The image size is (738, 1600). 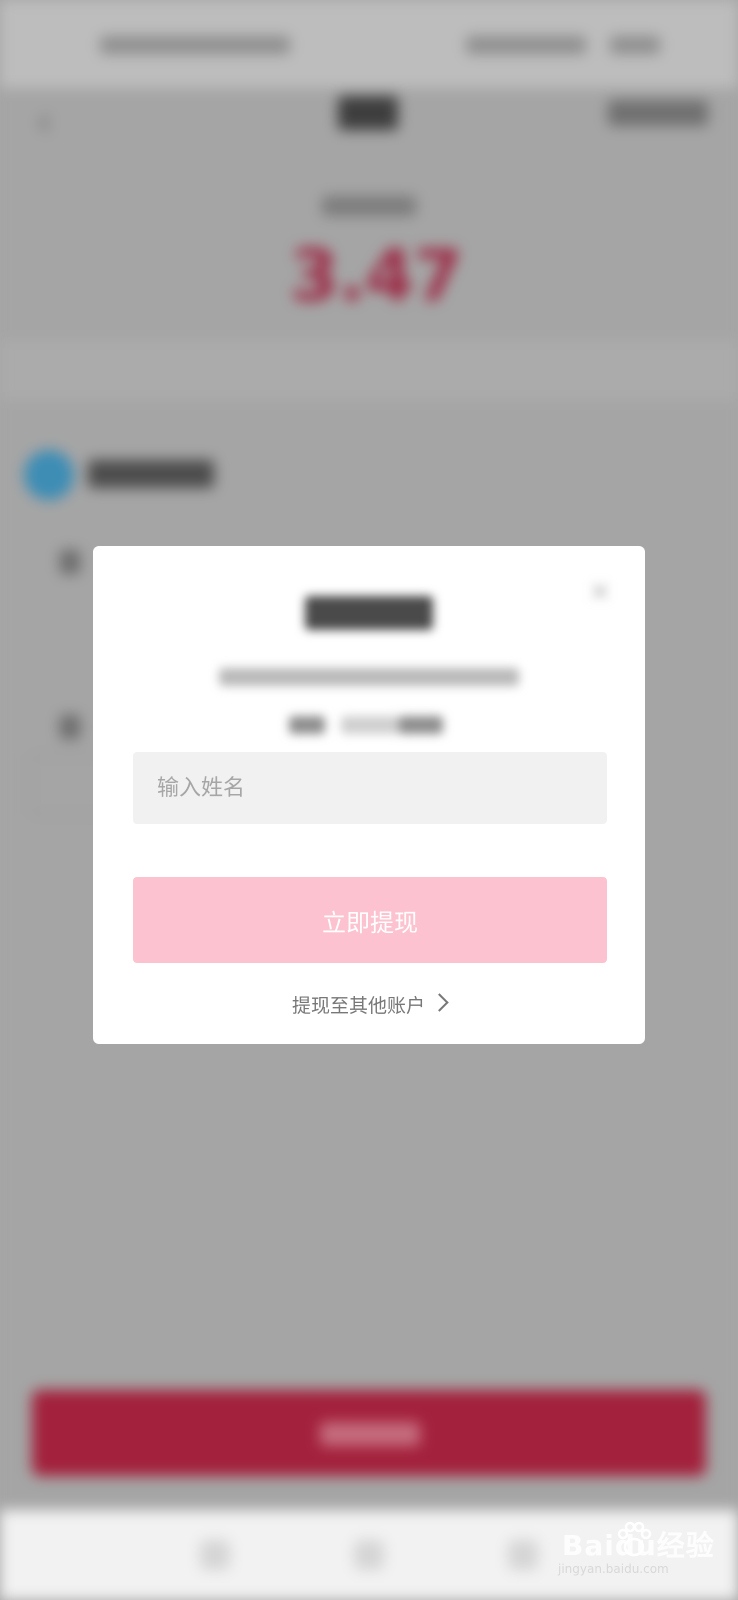 What do you see at coordinates (369, 44) in the screenshot?
I see `status-bar` at bounding box center [369, 44].